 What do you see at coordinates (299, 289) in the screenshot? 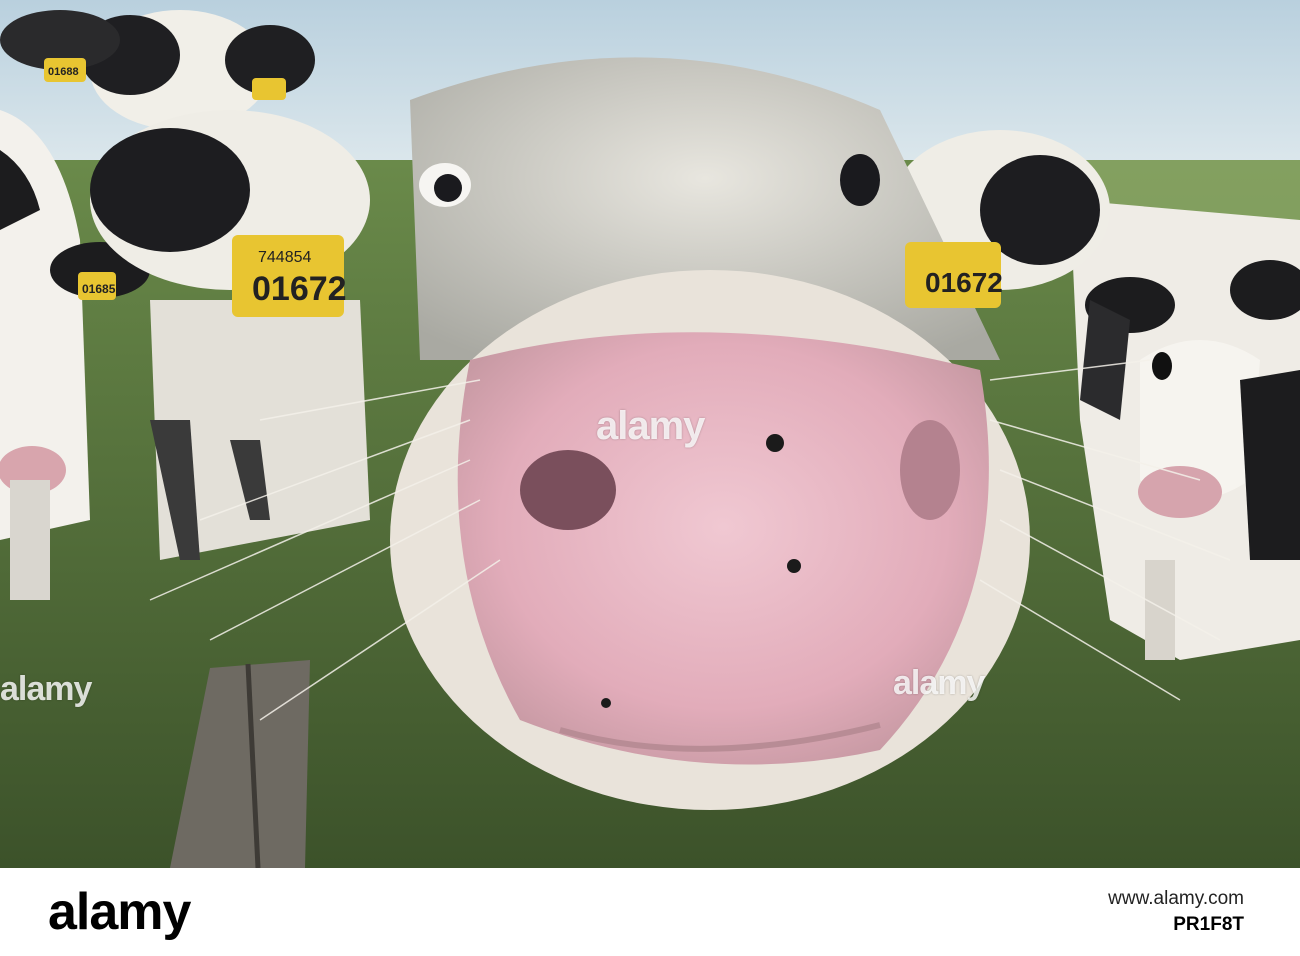
I see `ear-tag-left-main-text: 01672` at bounding box center [299, 289].